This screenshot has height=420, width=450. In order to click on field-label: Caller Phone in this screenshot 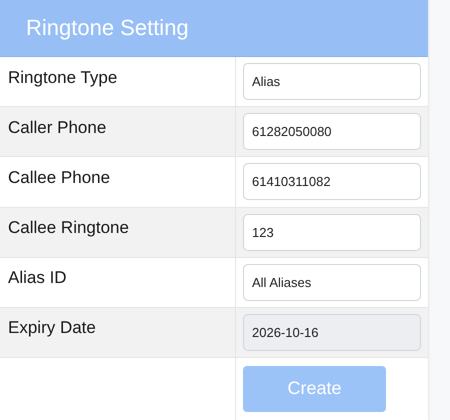, I will do `click(57, 128)`.